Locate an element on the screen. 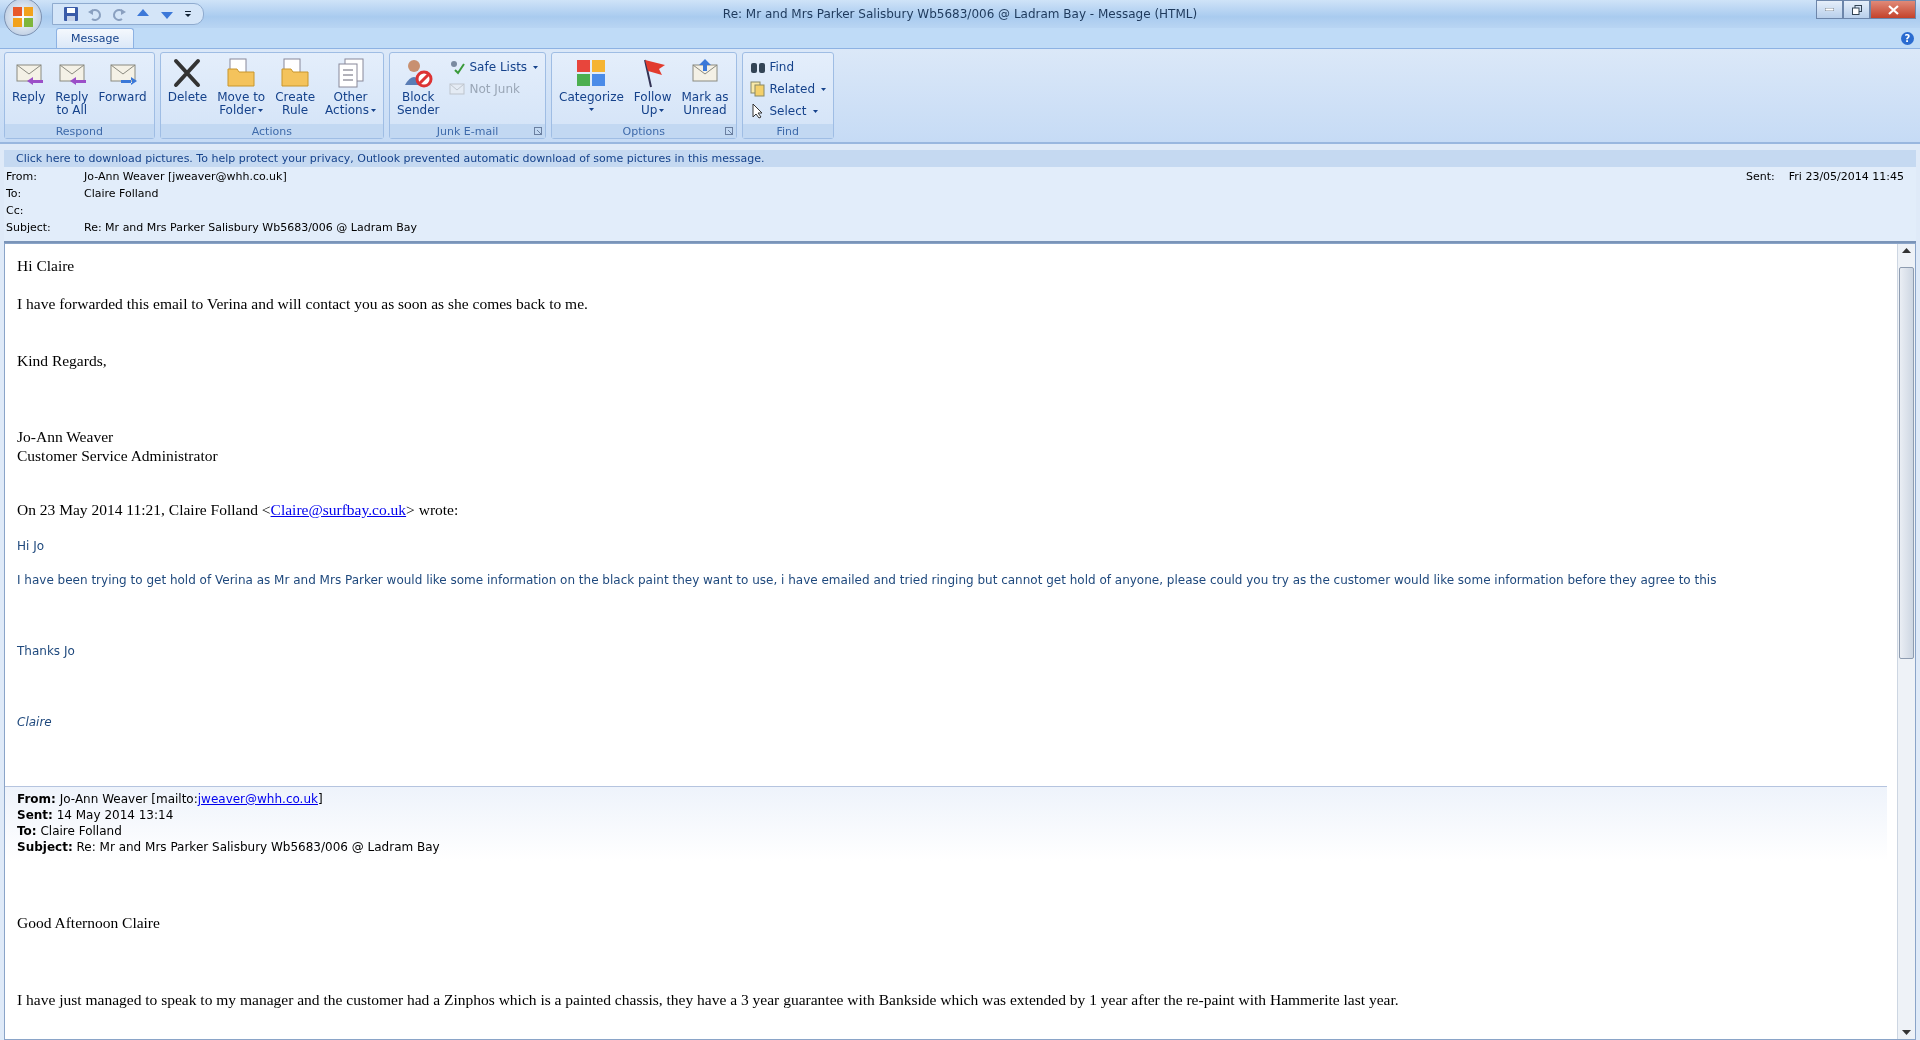  ribbon-button: Categorize is located at coordinates (591, 88).